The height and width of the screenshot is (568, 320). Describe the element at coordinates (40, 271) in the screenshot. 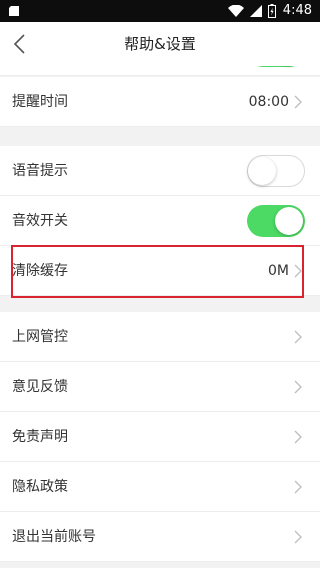

I see `clear-cache-label: 清除缓存` at that location.